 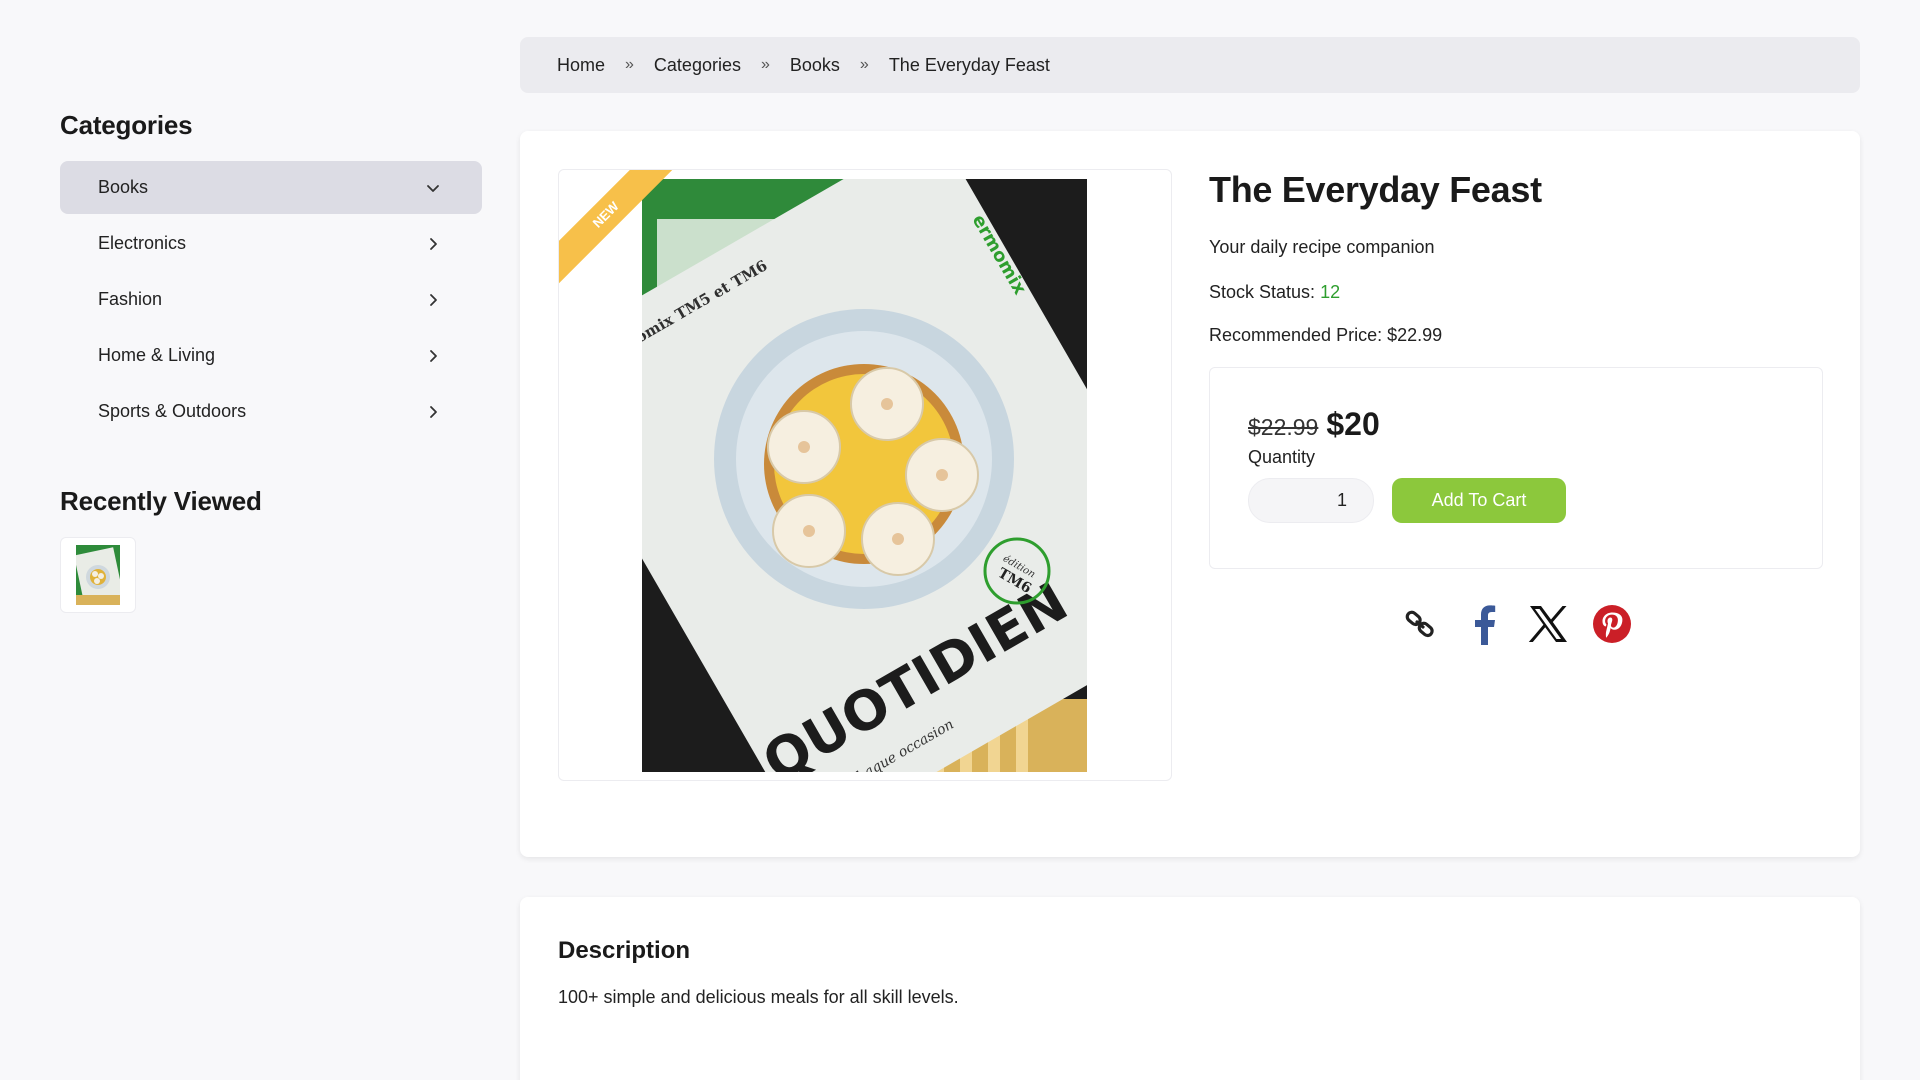 I want to click on recommended-price-value: $22.99, so click(x=1415, y=335).